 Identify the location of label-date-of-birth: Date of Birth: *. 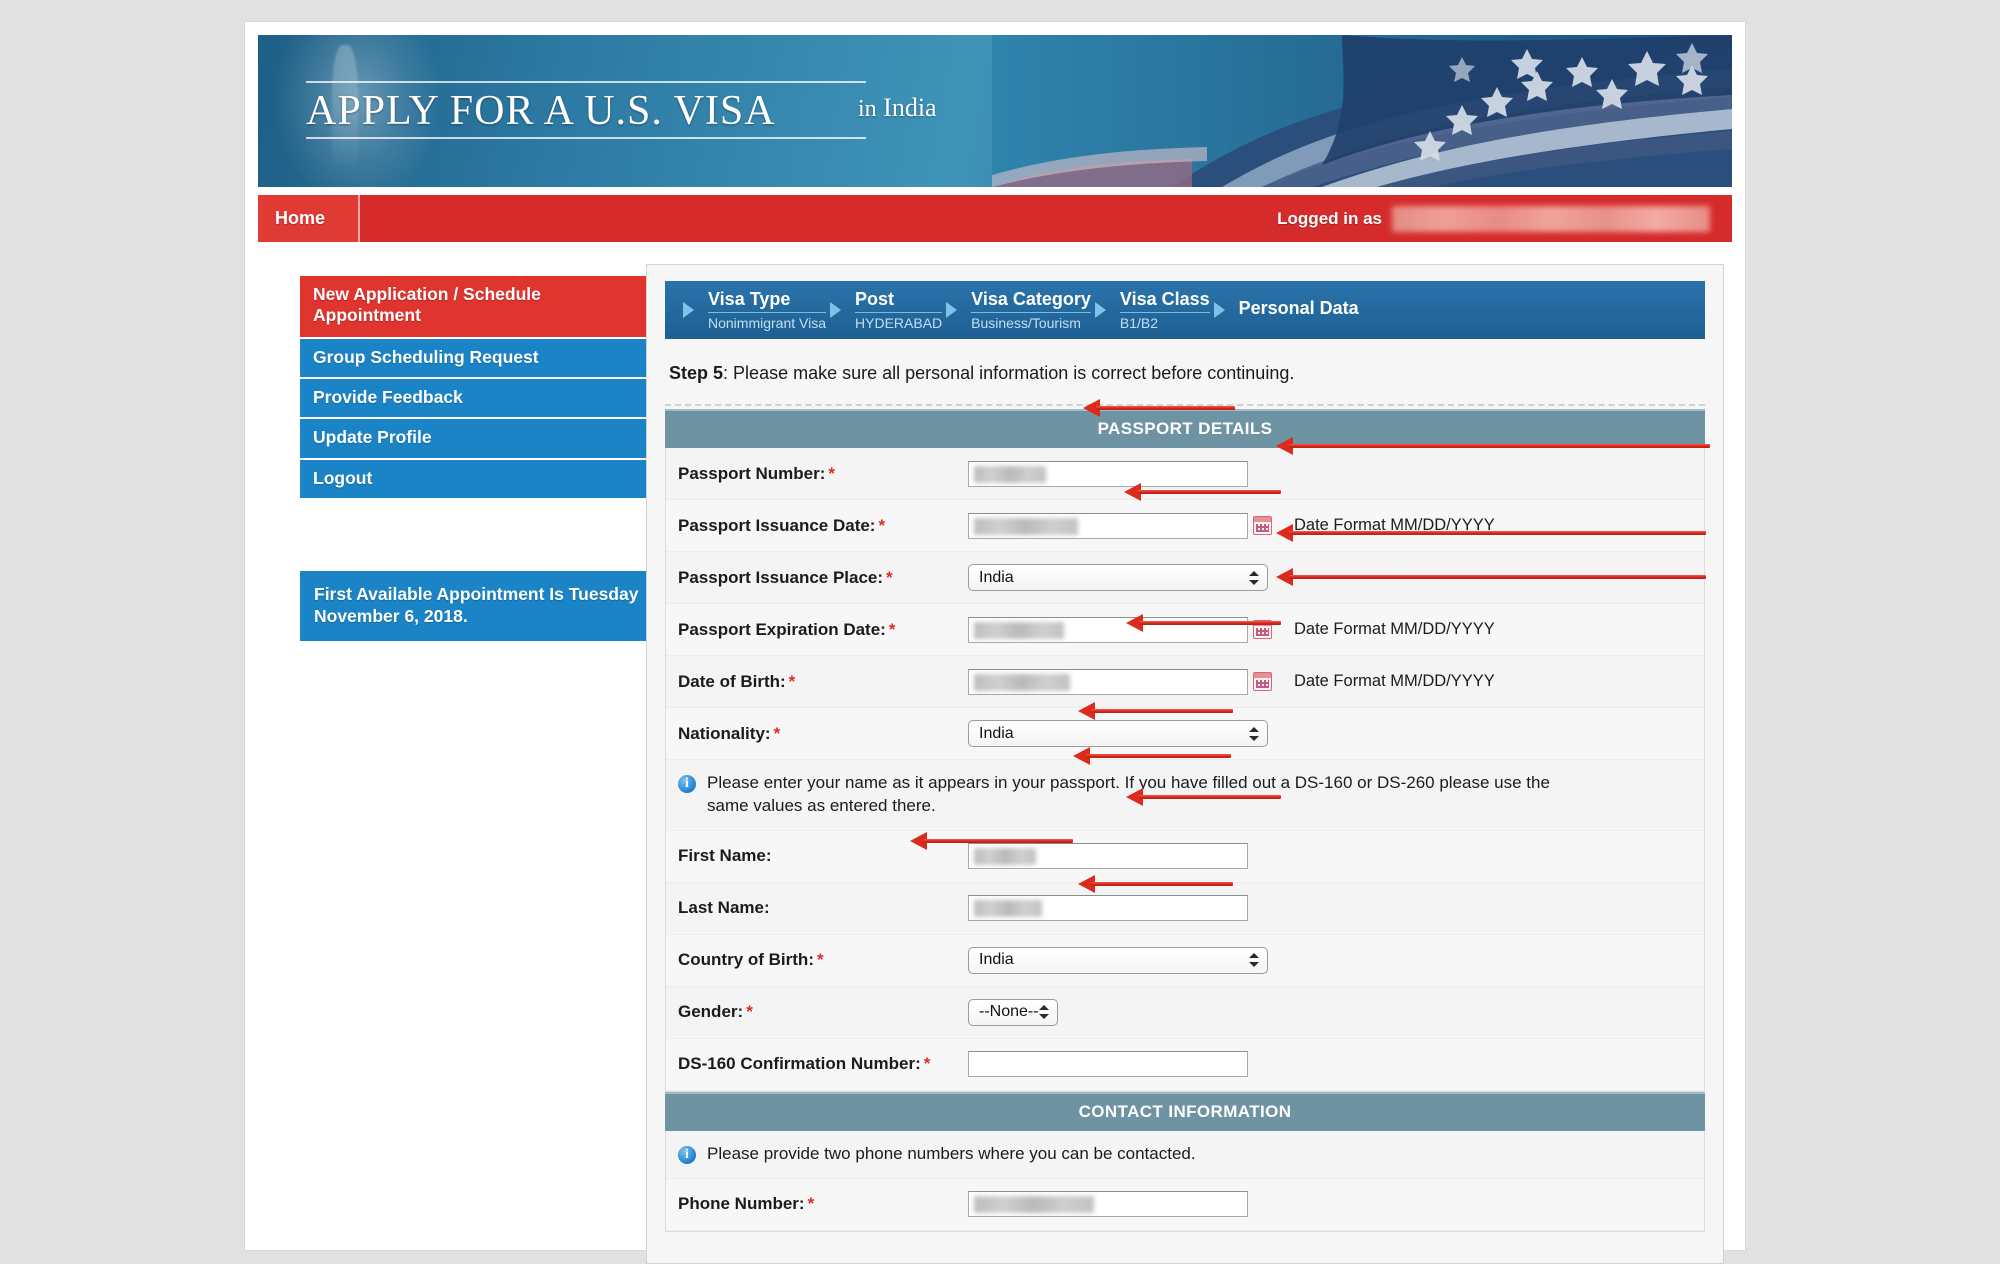
(823, 682).